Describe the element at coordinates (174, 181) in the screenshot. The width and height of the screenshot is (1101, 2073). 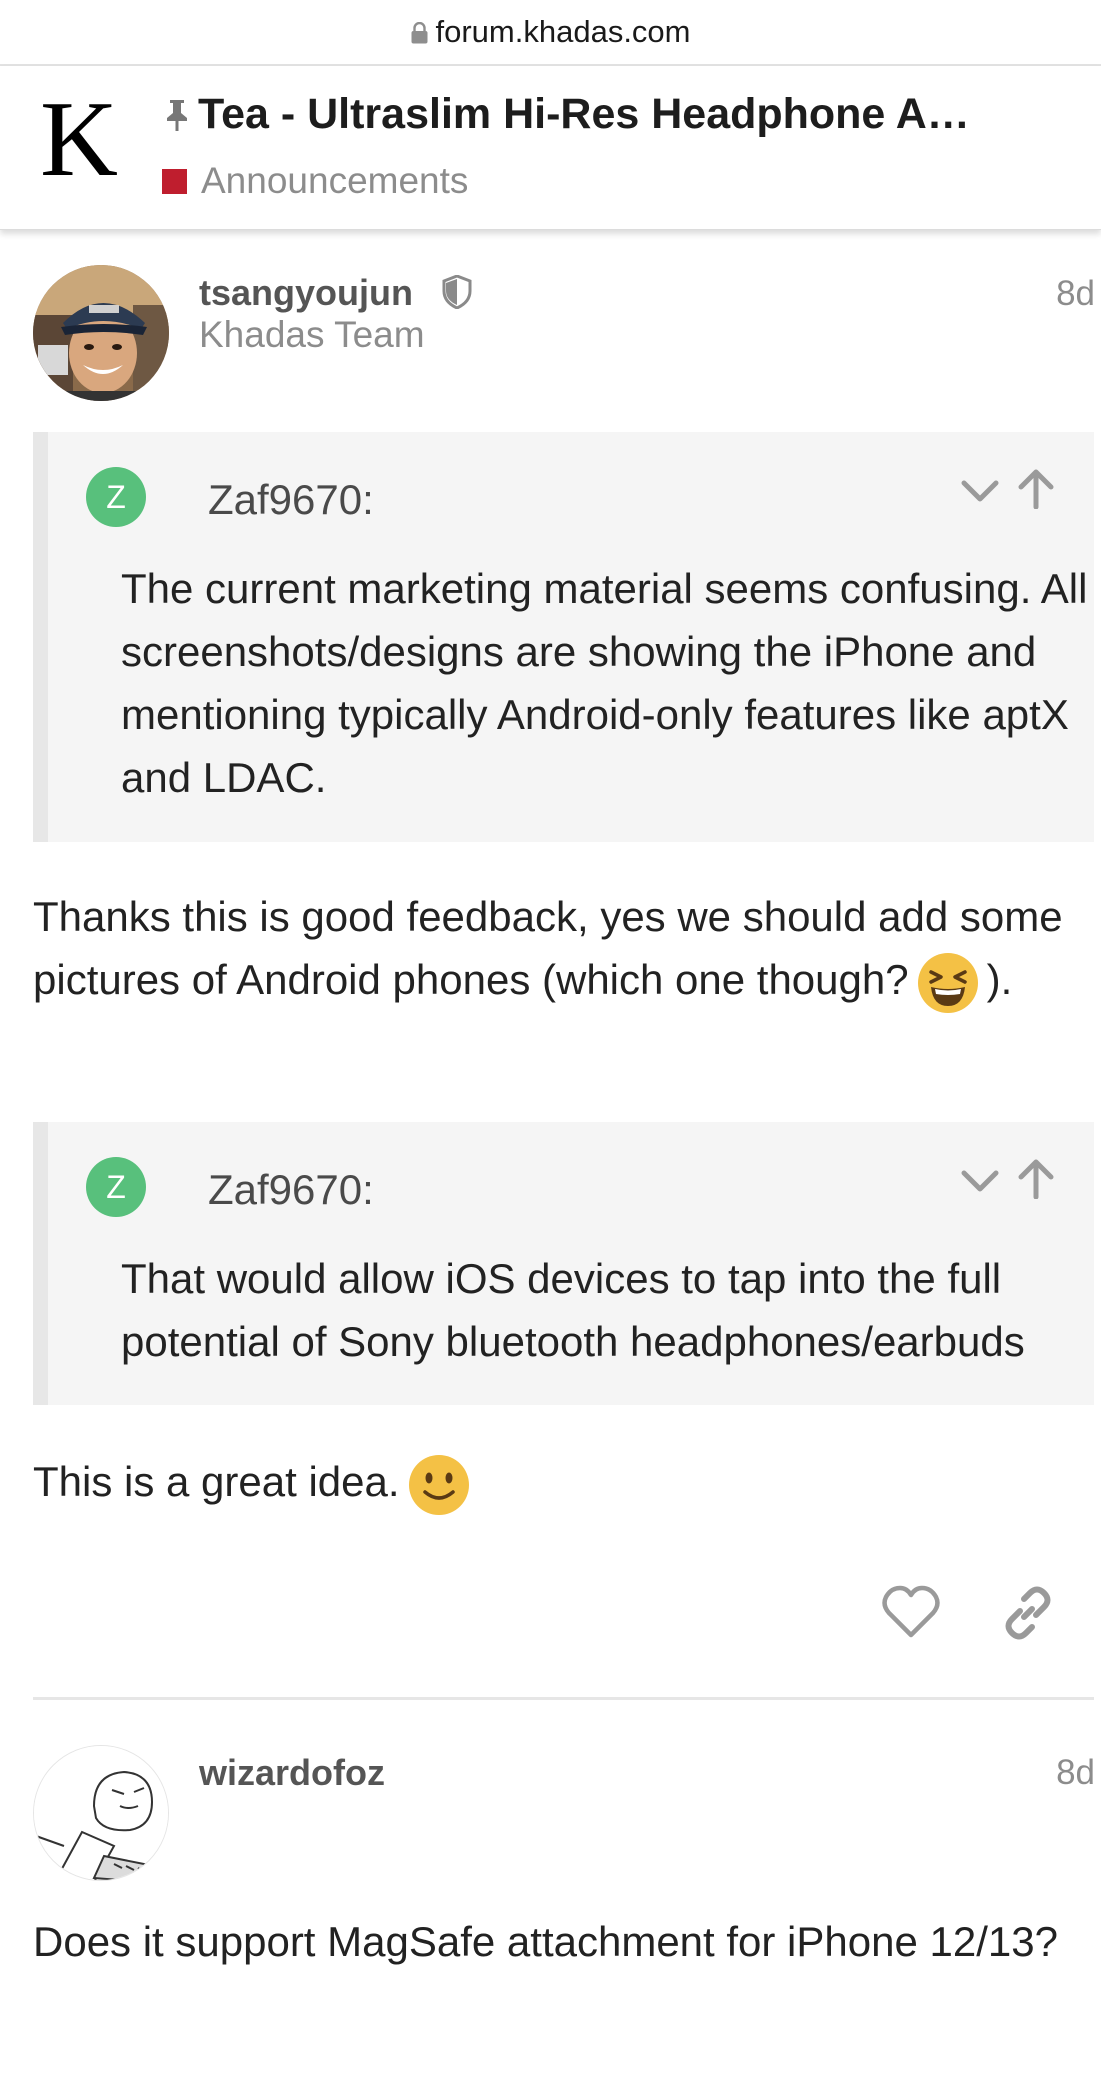
I see `category-color-square` at that location.